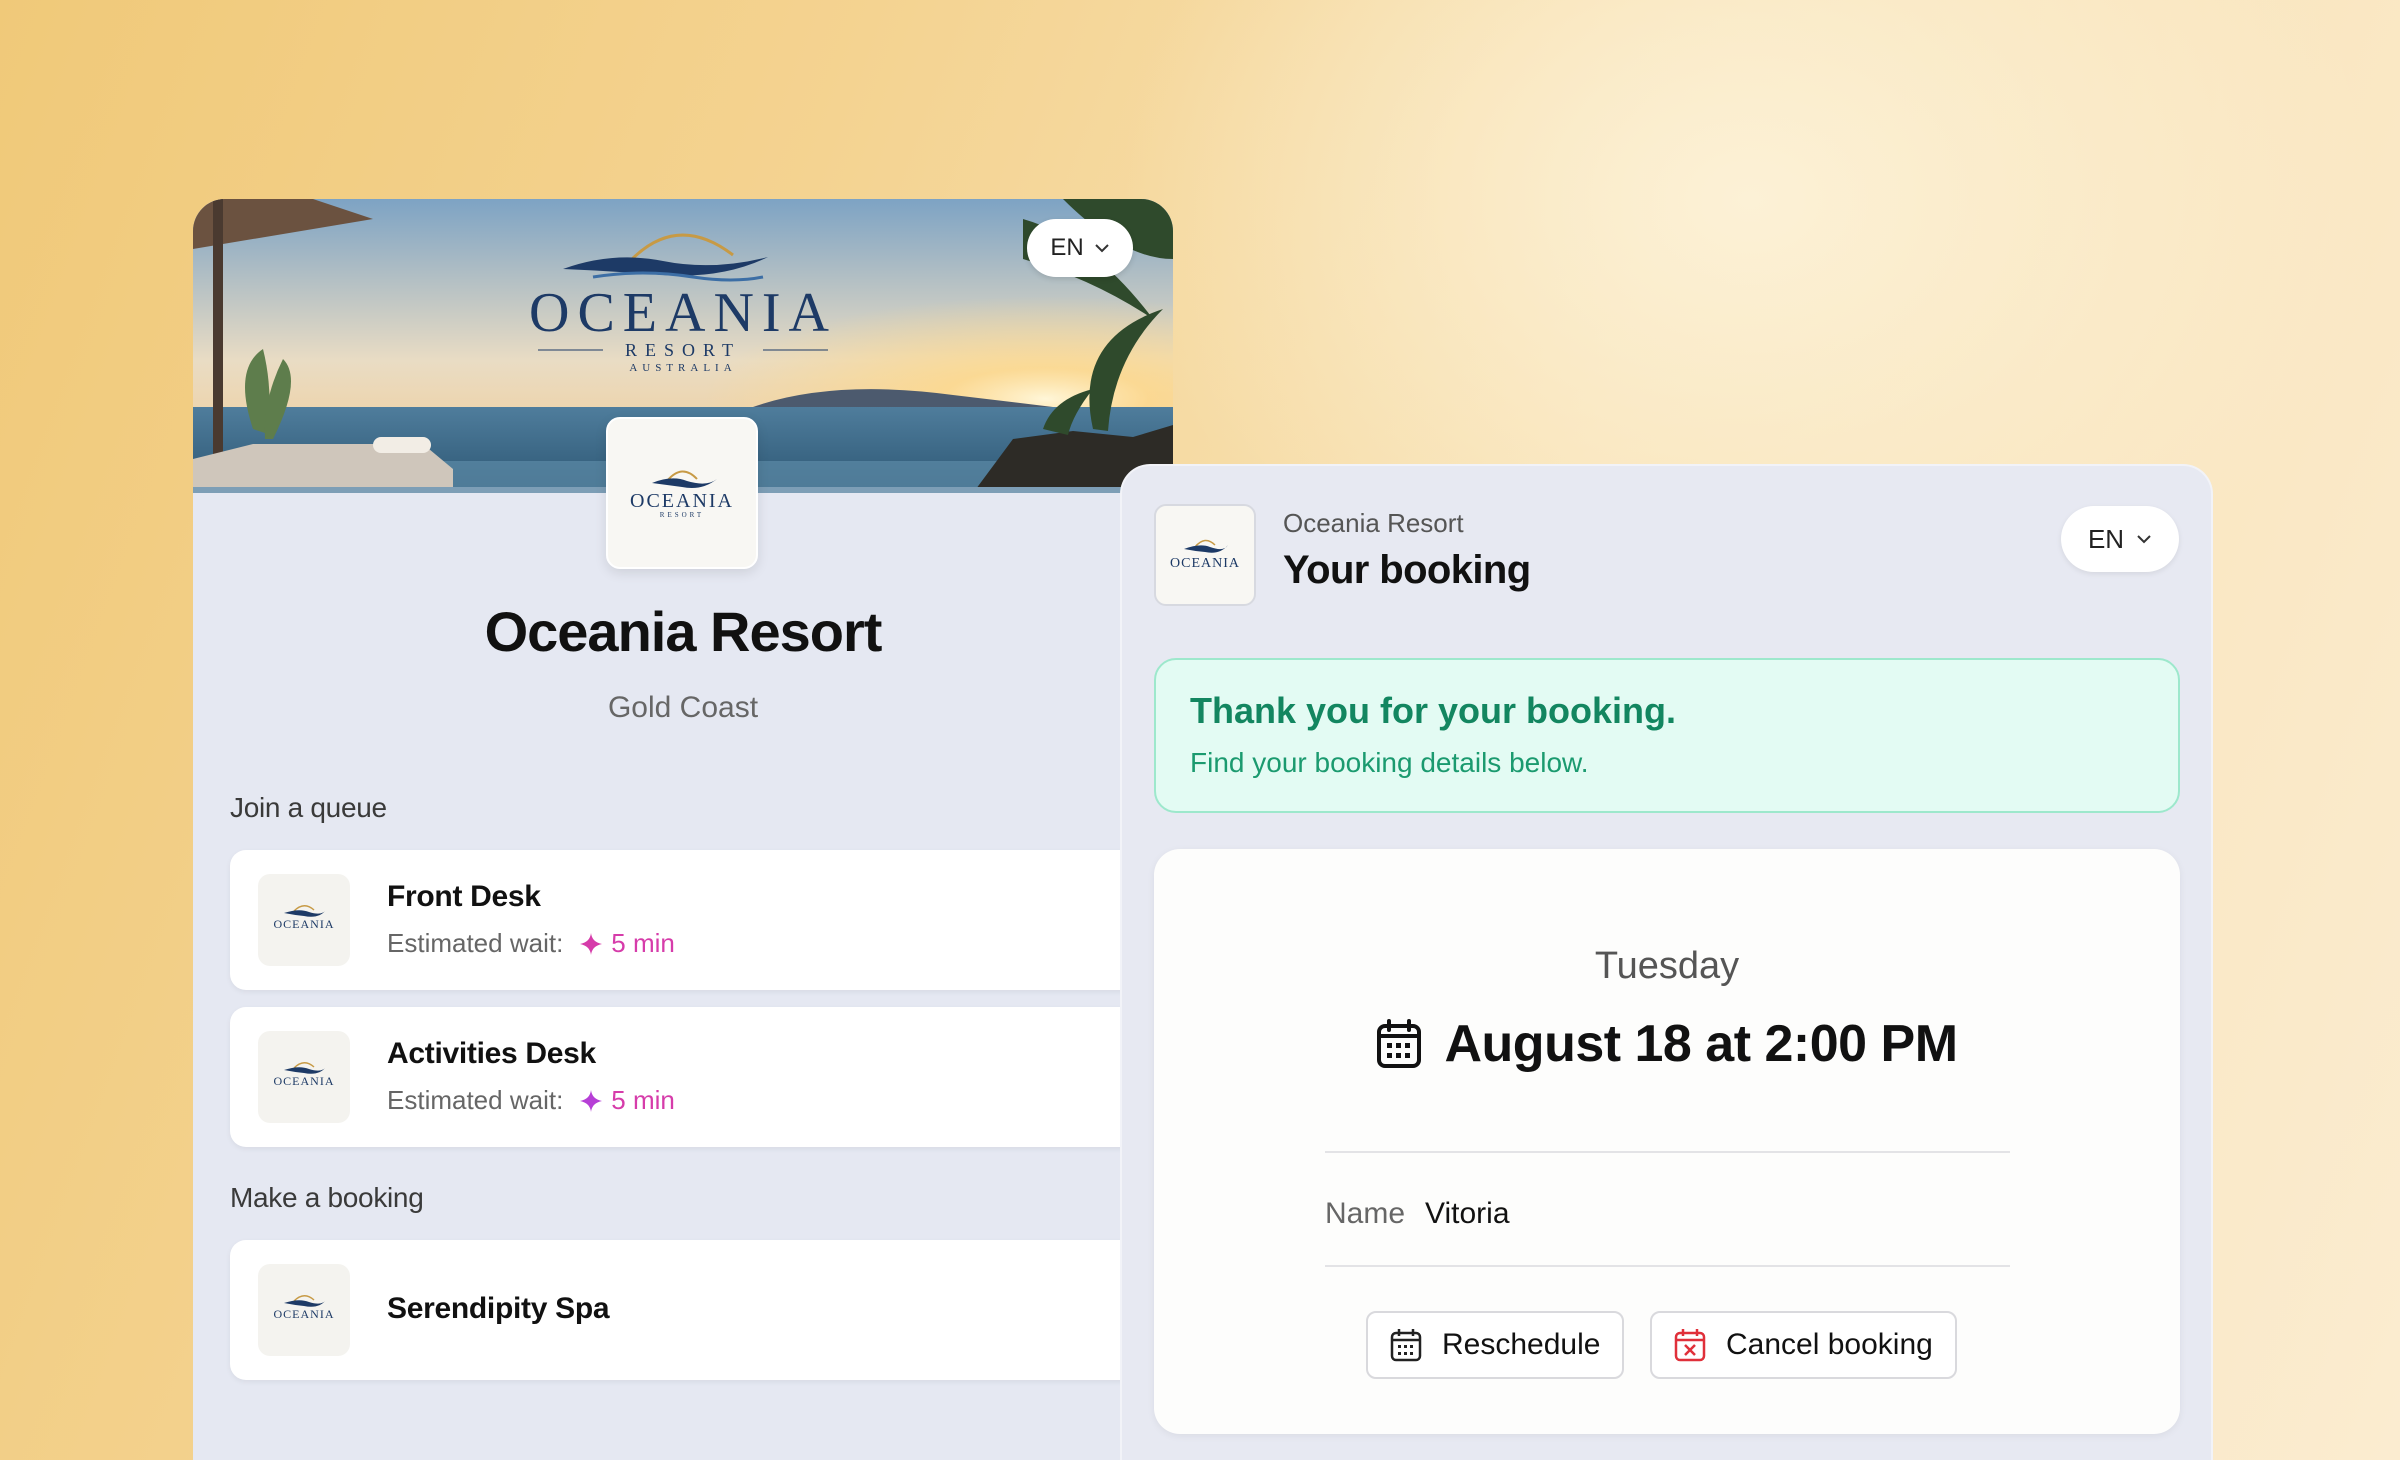 This screenshot has height=1460, width=2400. I want to click on booking-item-serendipity-spa: OCEANIA Serendipity Spa, so click(701, 1310).